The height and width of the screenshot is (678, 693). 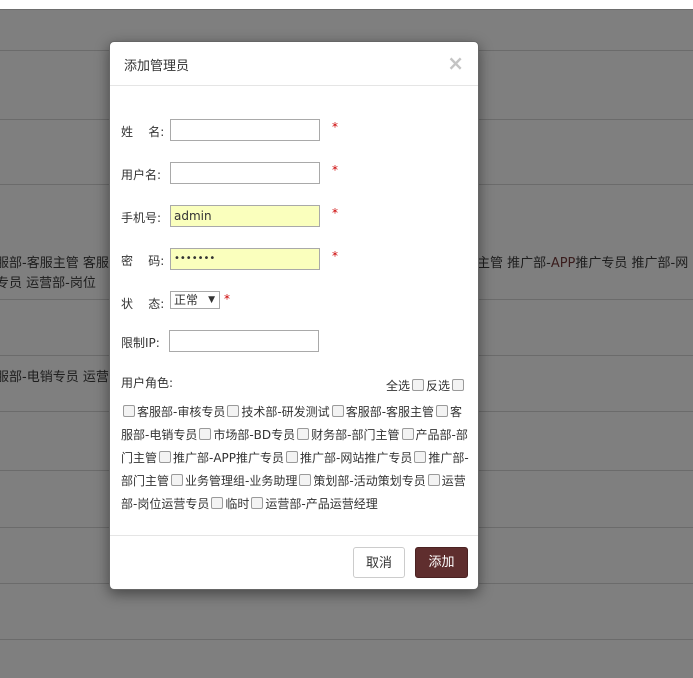 What do you see at coordinates (245, 173) in the screenshot?
I see `username-input` at bounding box center [245, 173].